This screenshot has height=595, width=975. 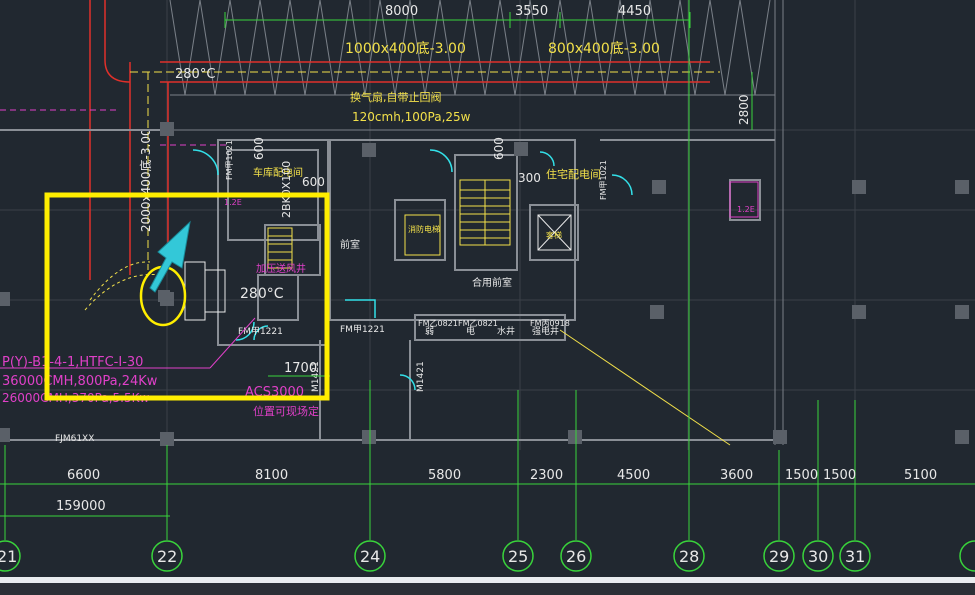 I want to click on fire-shaft-label: 加压送风井, so click(x=281, y=268).